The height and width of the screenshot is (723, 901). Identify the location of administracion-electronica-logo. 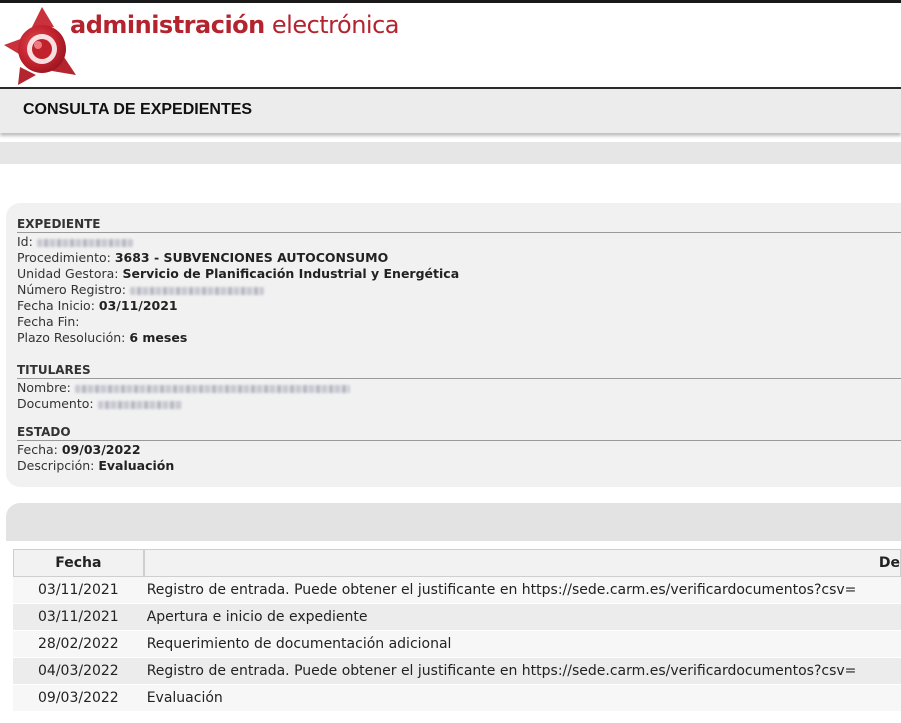
(40, 46).